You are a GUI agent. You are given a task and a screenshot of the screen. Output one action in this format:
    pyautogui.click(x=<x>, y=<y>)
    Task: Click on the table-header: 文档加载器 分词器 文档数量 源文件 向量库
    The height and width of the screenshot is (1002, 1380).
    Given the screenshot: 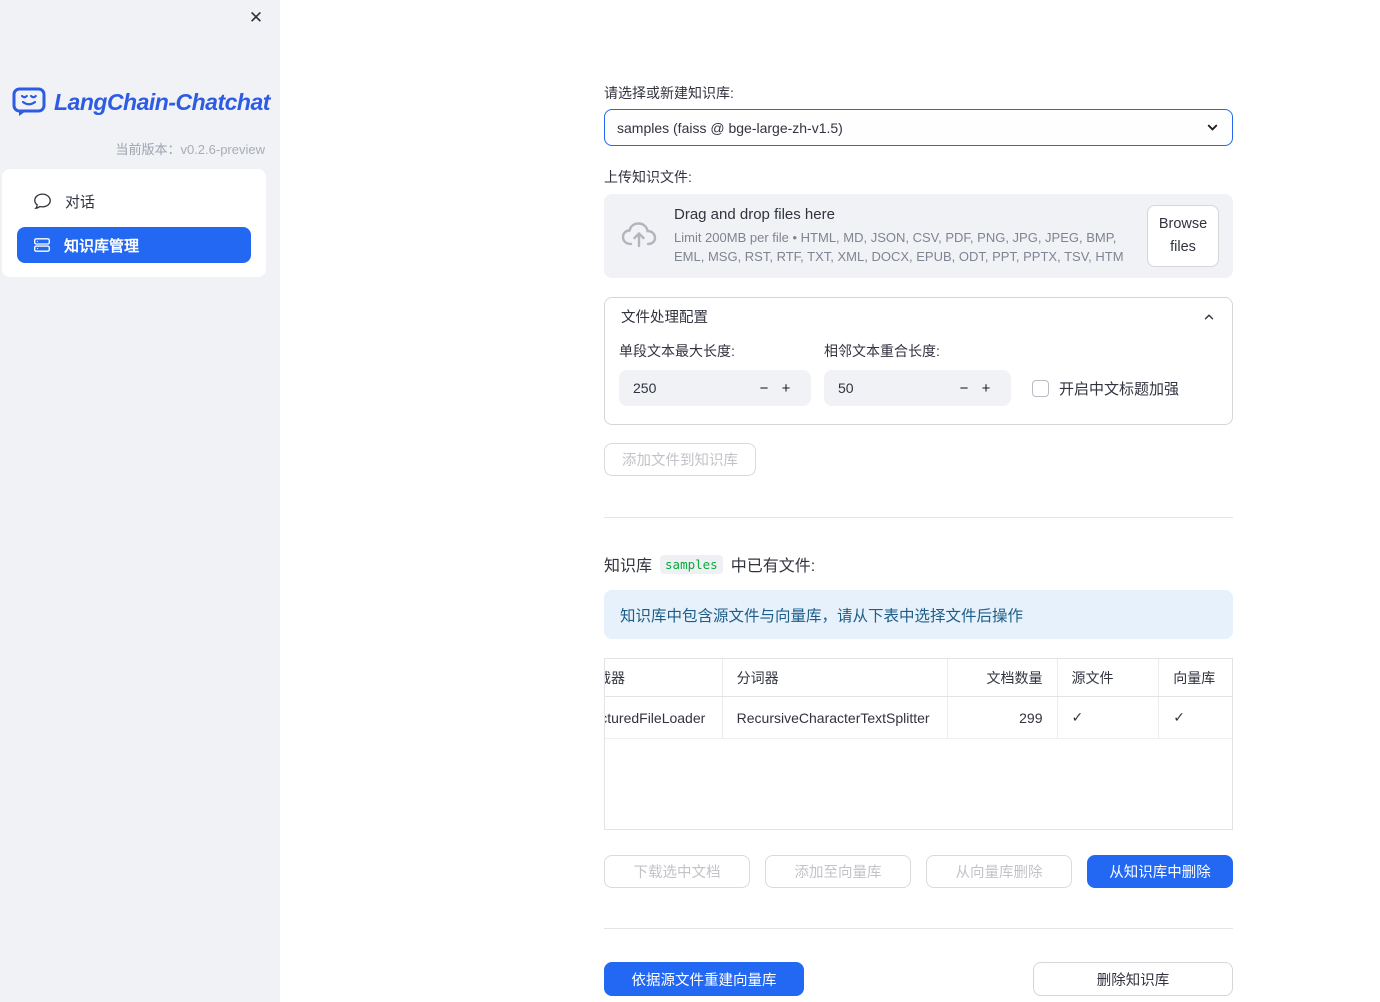 What is the action you would take?
    pyautogui.click(x=918, y=678)
    